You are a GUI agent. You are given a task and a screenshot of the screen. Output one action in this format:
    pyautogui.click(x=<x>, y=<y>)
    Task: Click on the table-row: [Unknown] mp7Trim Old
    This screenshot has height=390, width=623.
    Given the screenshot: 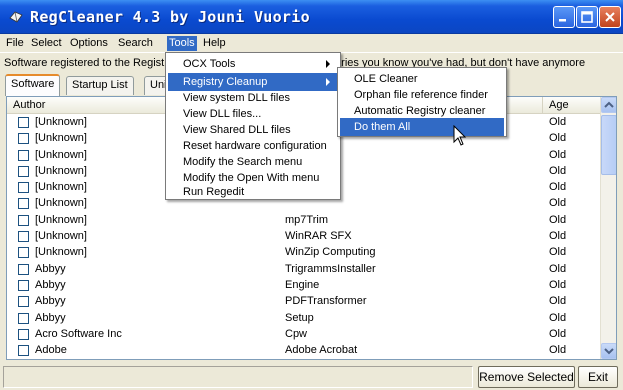 What is the action you would take?
    pyautogui.click(x=304, y=220)
    